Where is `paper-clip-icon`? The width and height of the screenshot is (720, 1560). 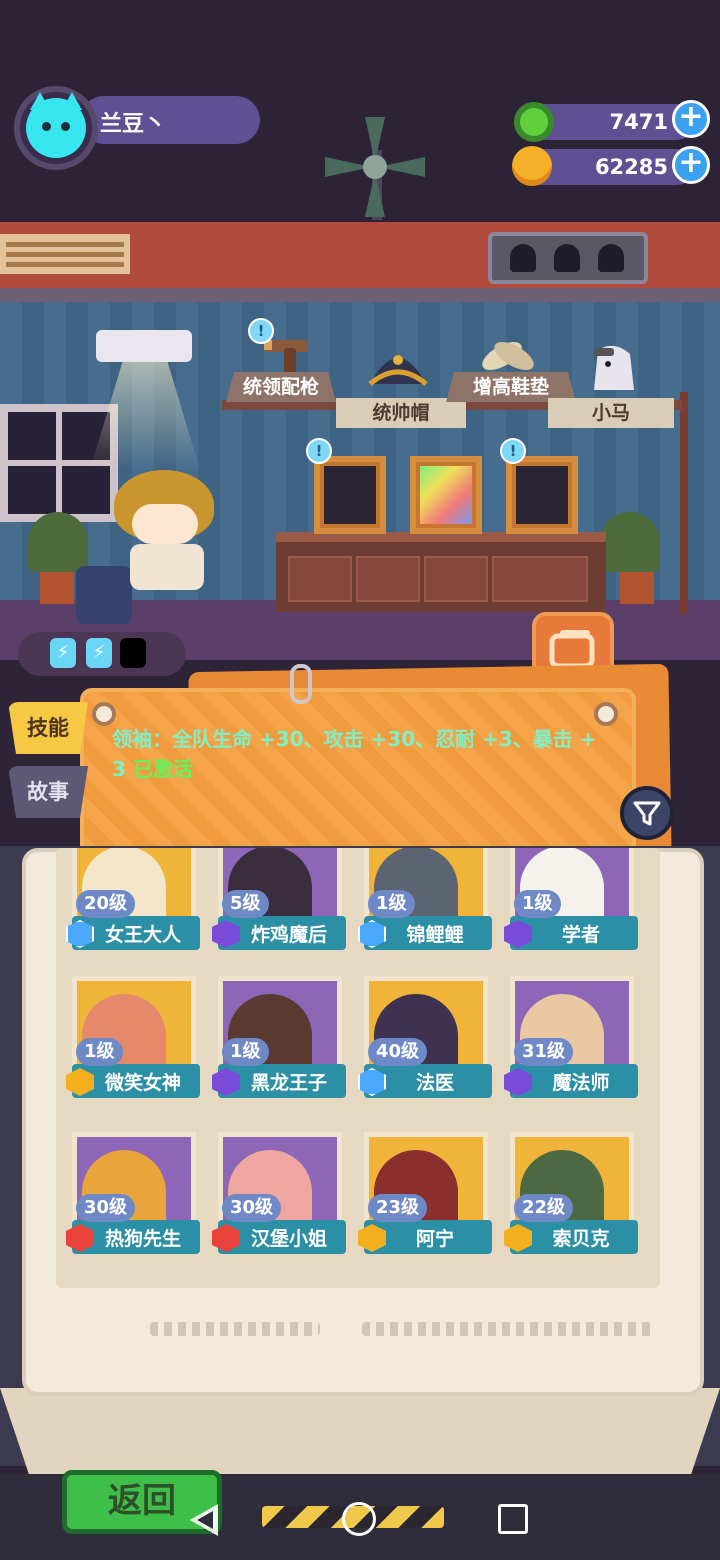 paper-clip-icon is located at coordinates (301, 684).